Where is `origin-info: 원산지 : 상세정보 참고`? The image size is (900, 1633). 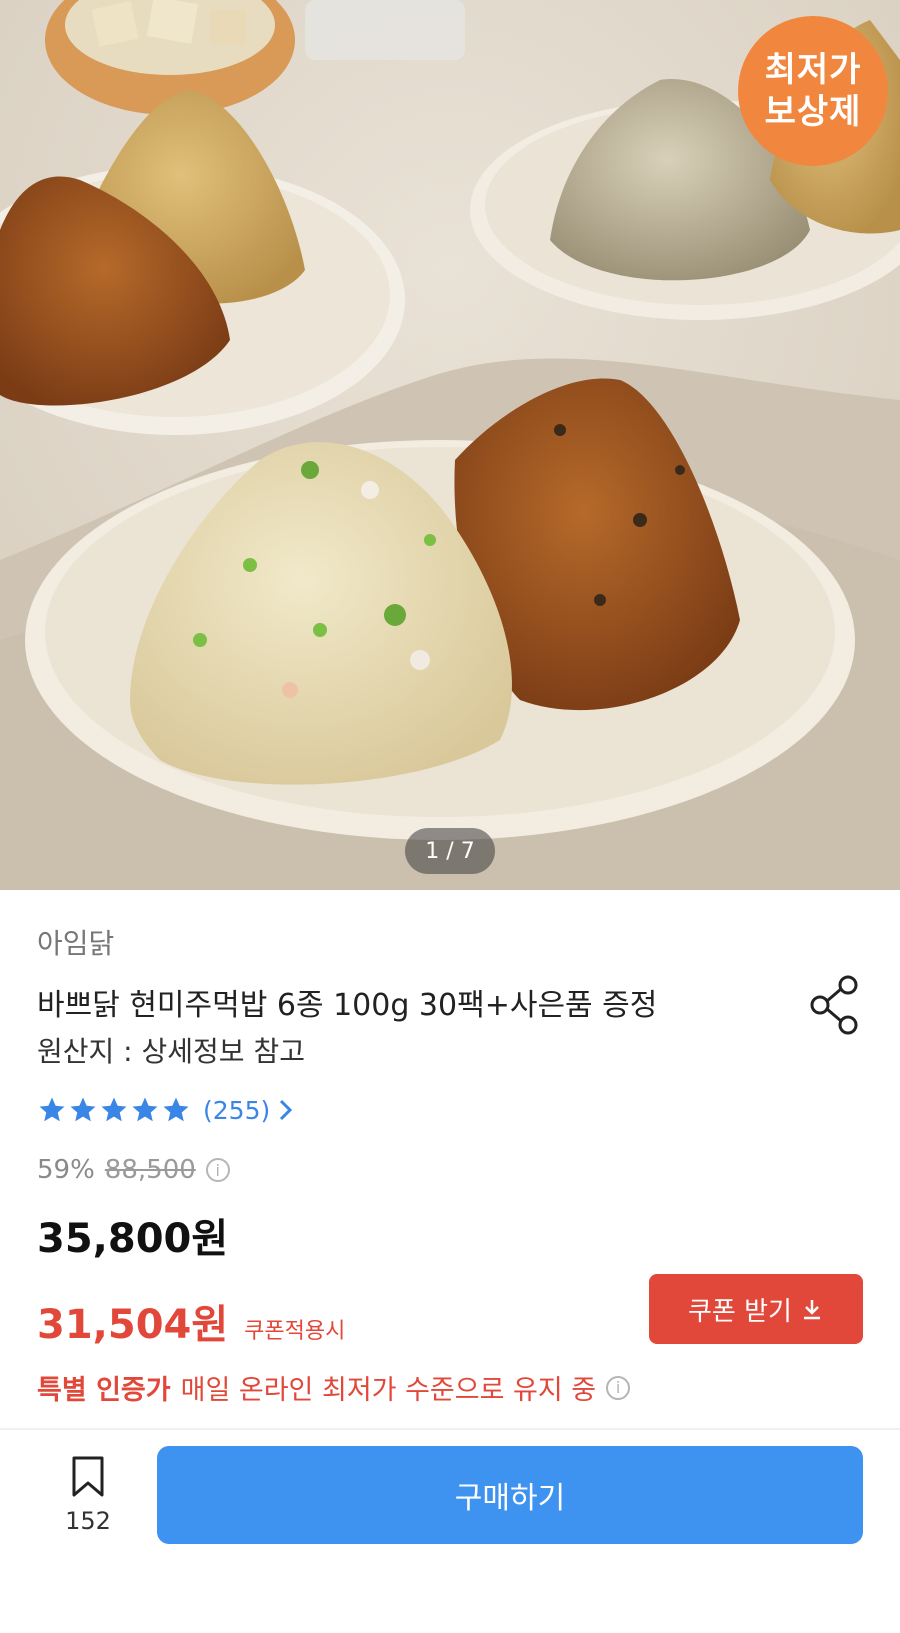 origin-info: 원산지 : 상세정보 참고 is located at coordinates (171, 1051).